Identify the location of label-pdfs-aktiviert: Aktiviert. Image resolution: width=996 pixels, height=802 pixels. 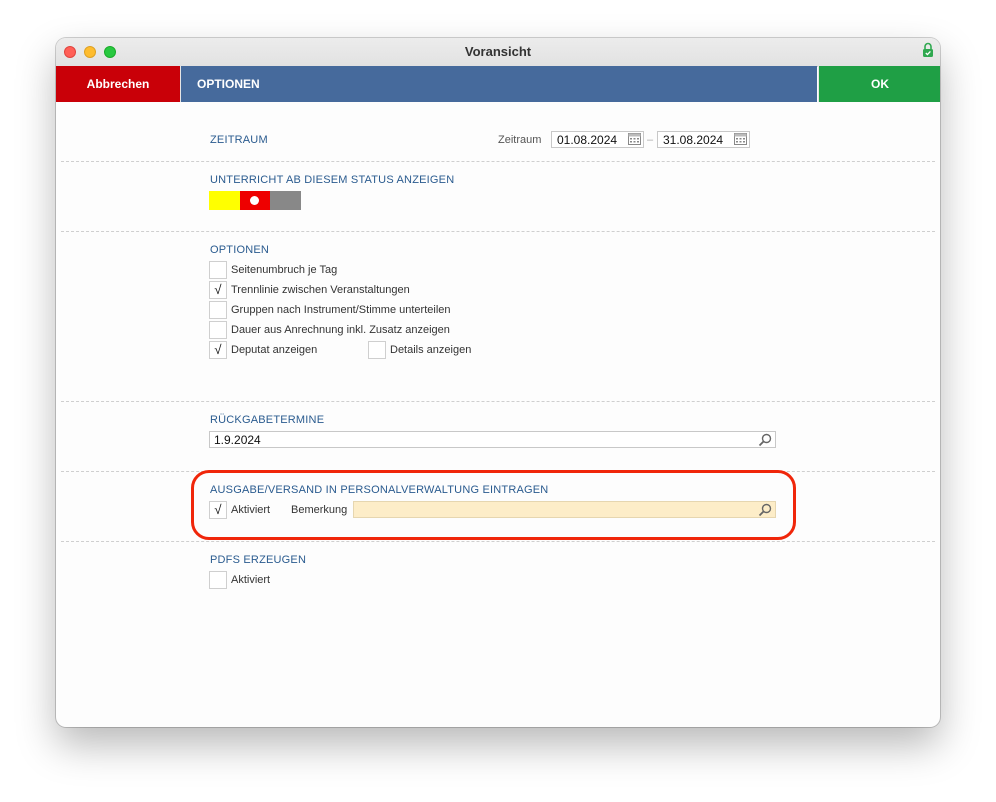
(251, 580).